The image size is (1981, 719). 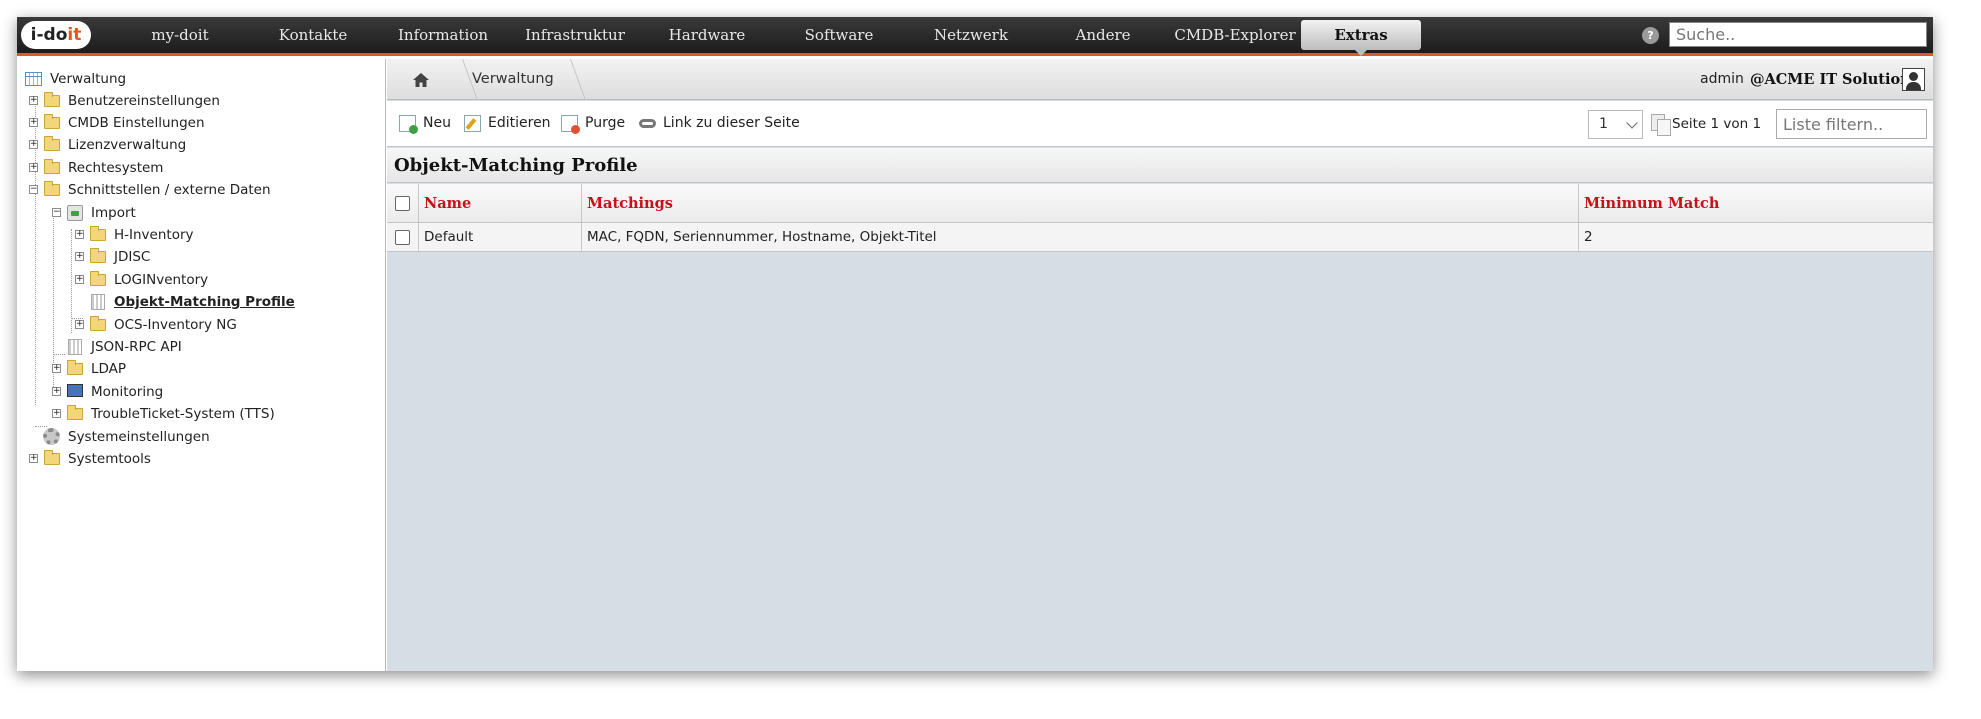 What do you see at coordinates (707, 35) in the screenshot?
I see `nav-item-hardware: Hardware` at bounding box center [707, 35].